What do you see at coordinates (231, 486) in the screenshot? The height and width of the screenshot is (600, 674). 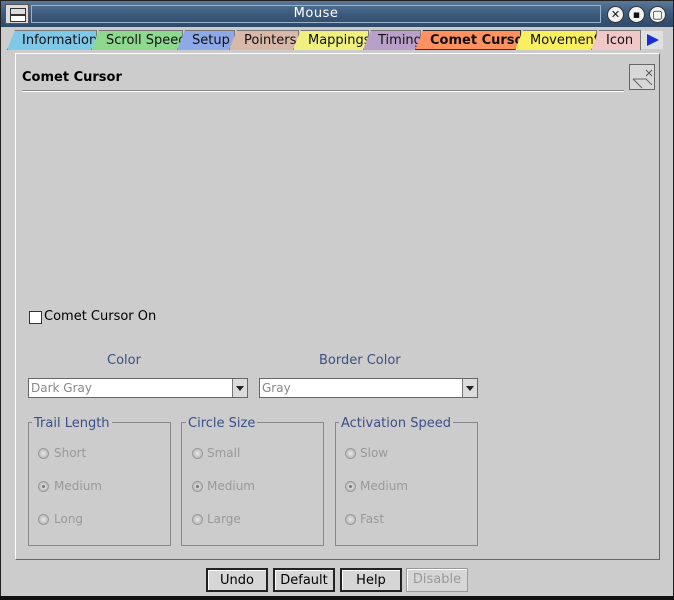 I see `circle-medium-label: Medium` at bounding box center [231, 486].